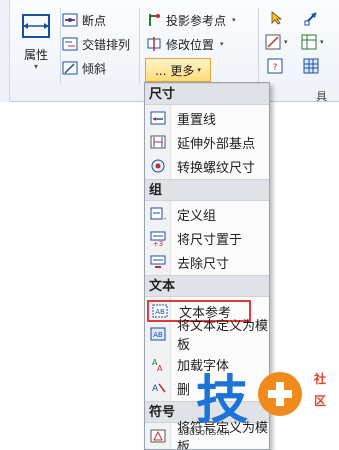  What do you see at coordinates (158, 239) in the screenshot?
I see `place-dimension-icon: +3` at bounding box center [158, 239].